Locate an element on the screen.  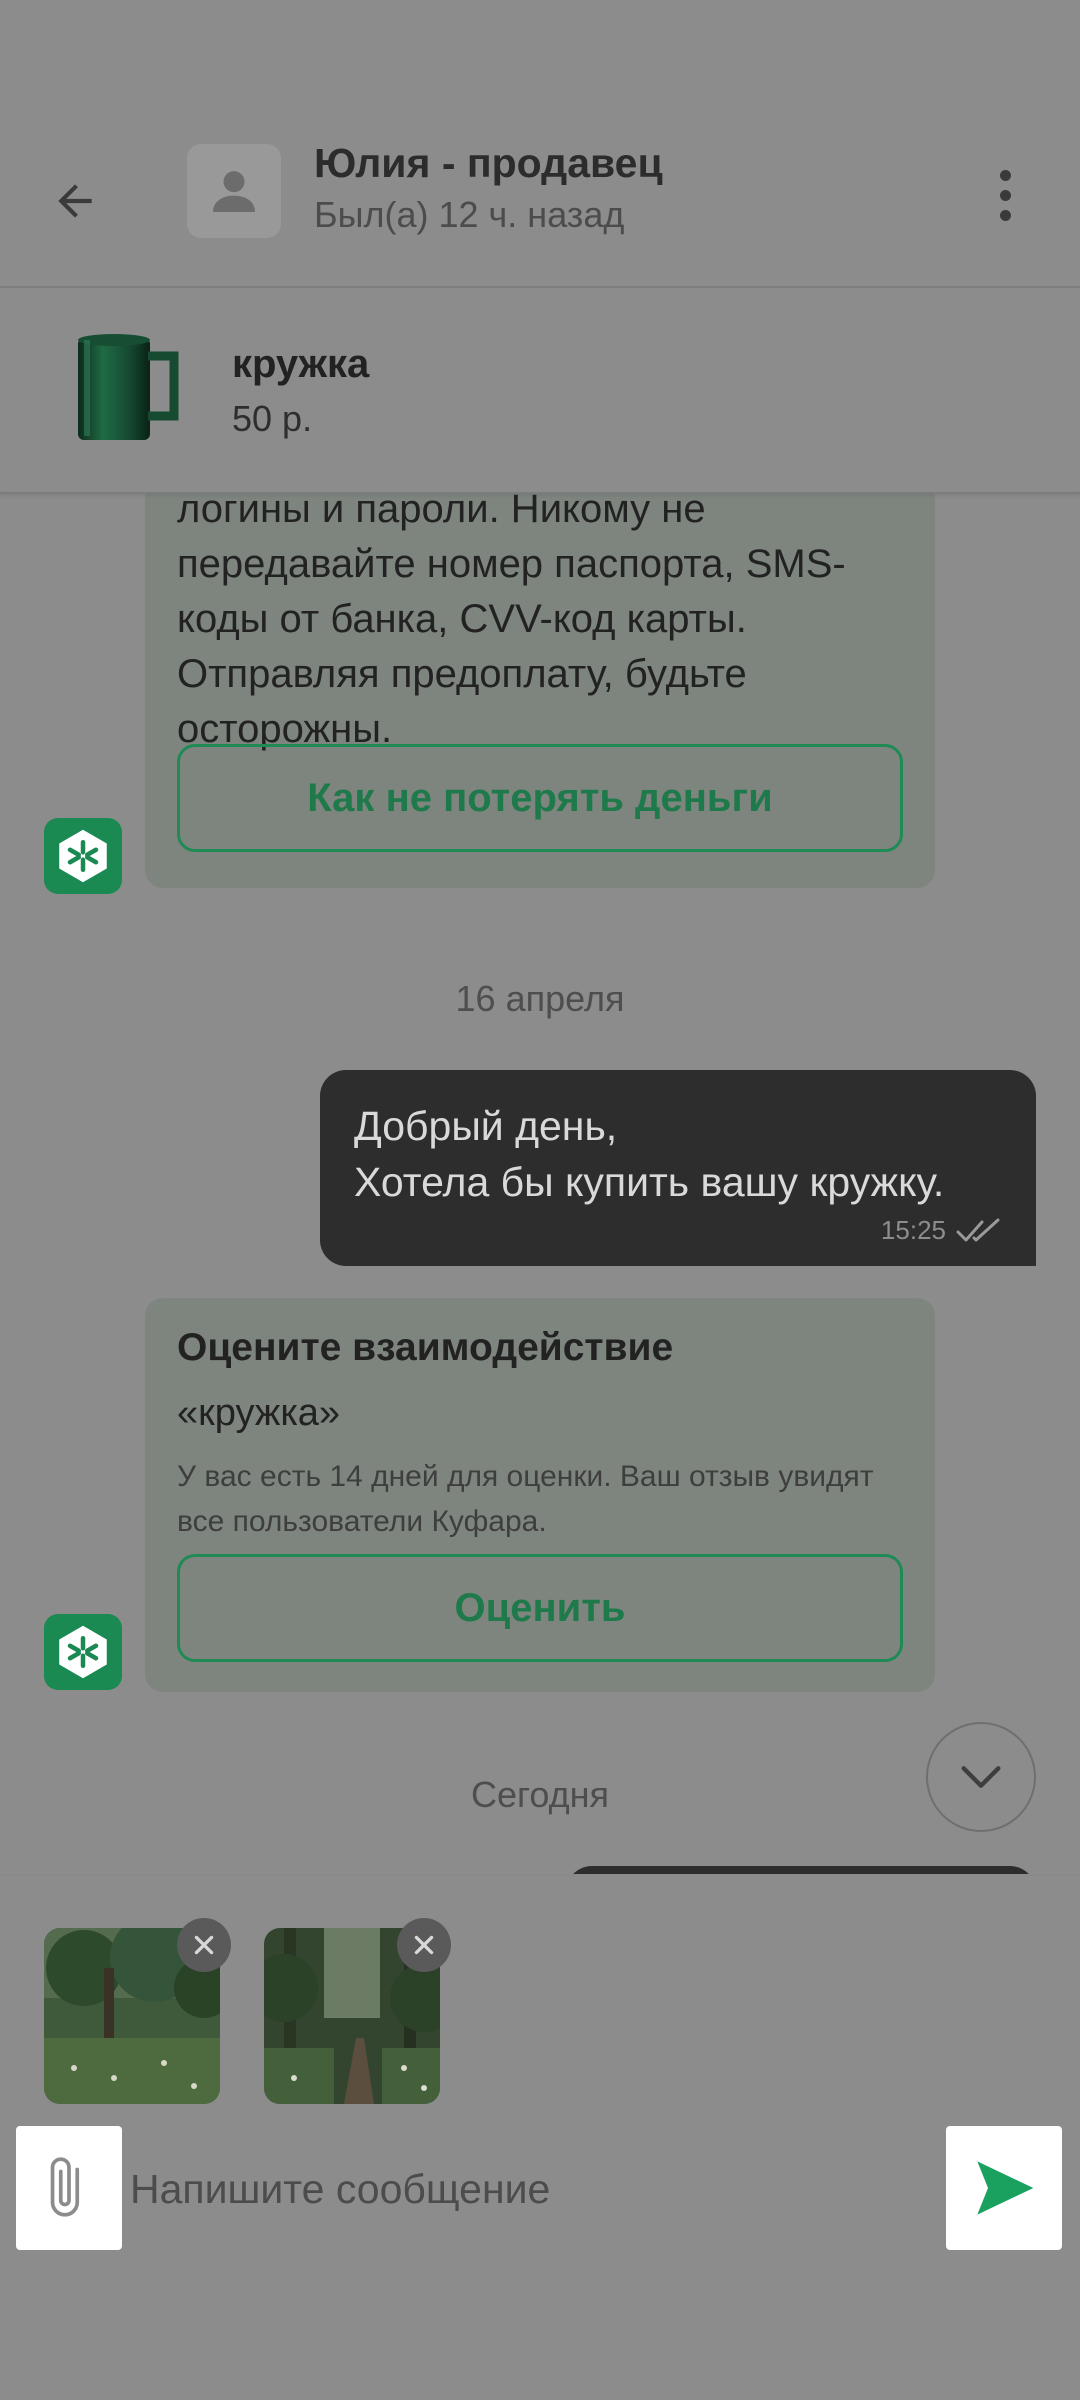
send-icon is located at coordinates (1005, 2188).